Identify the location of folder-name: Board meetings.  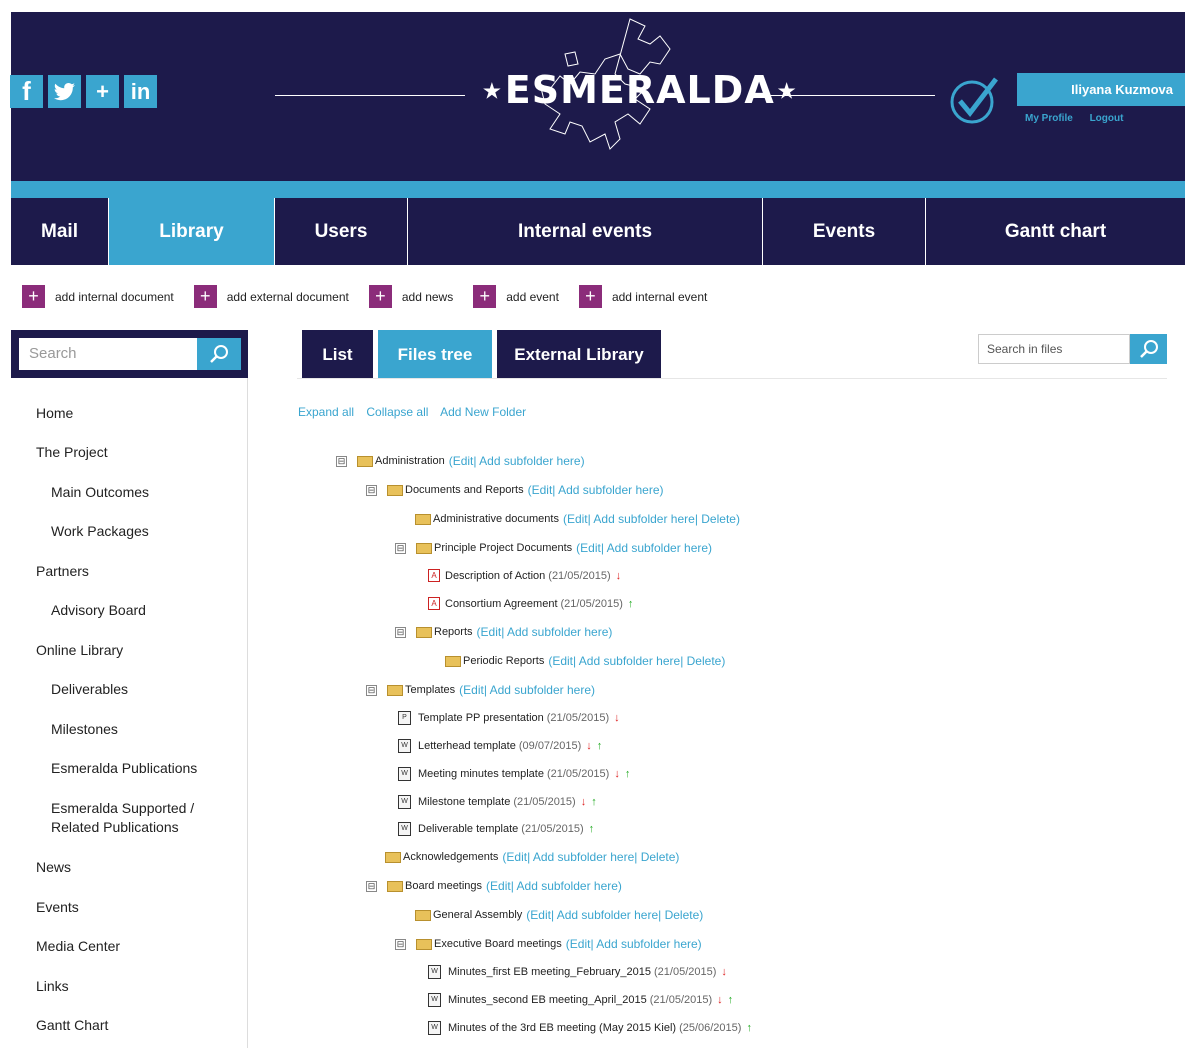
(443, 886).